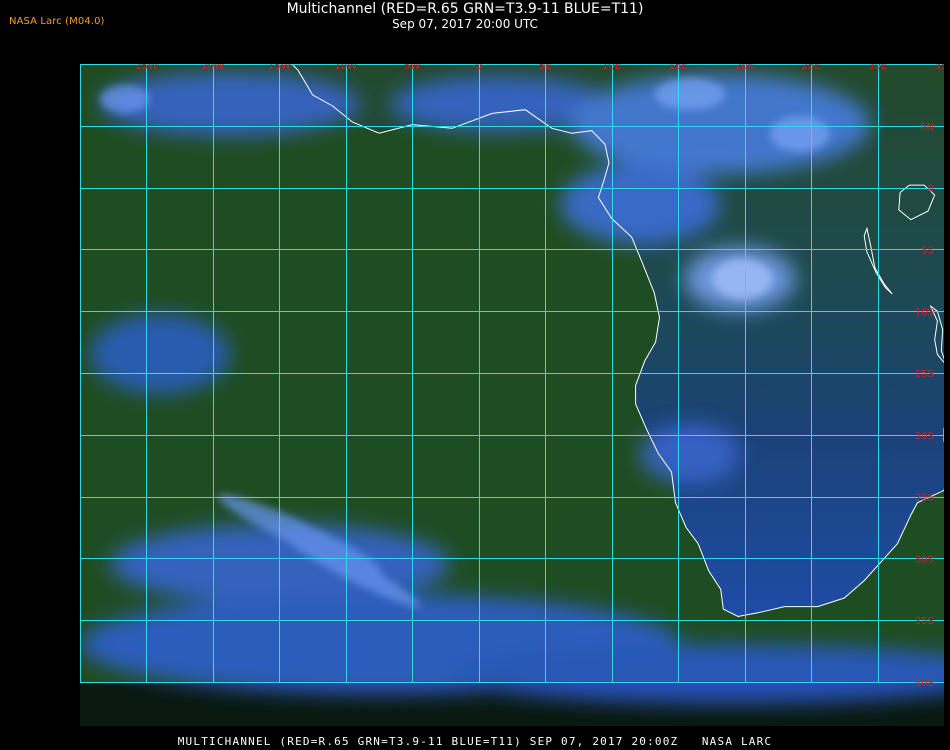 This screenshot has width=950, height=750. I want to click on cloud-namibia, so click(690, 454).